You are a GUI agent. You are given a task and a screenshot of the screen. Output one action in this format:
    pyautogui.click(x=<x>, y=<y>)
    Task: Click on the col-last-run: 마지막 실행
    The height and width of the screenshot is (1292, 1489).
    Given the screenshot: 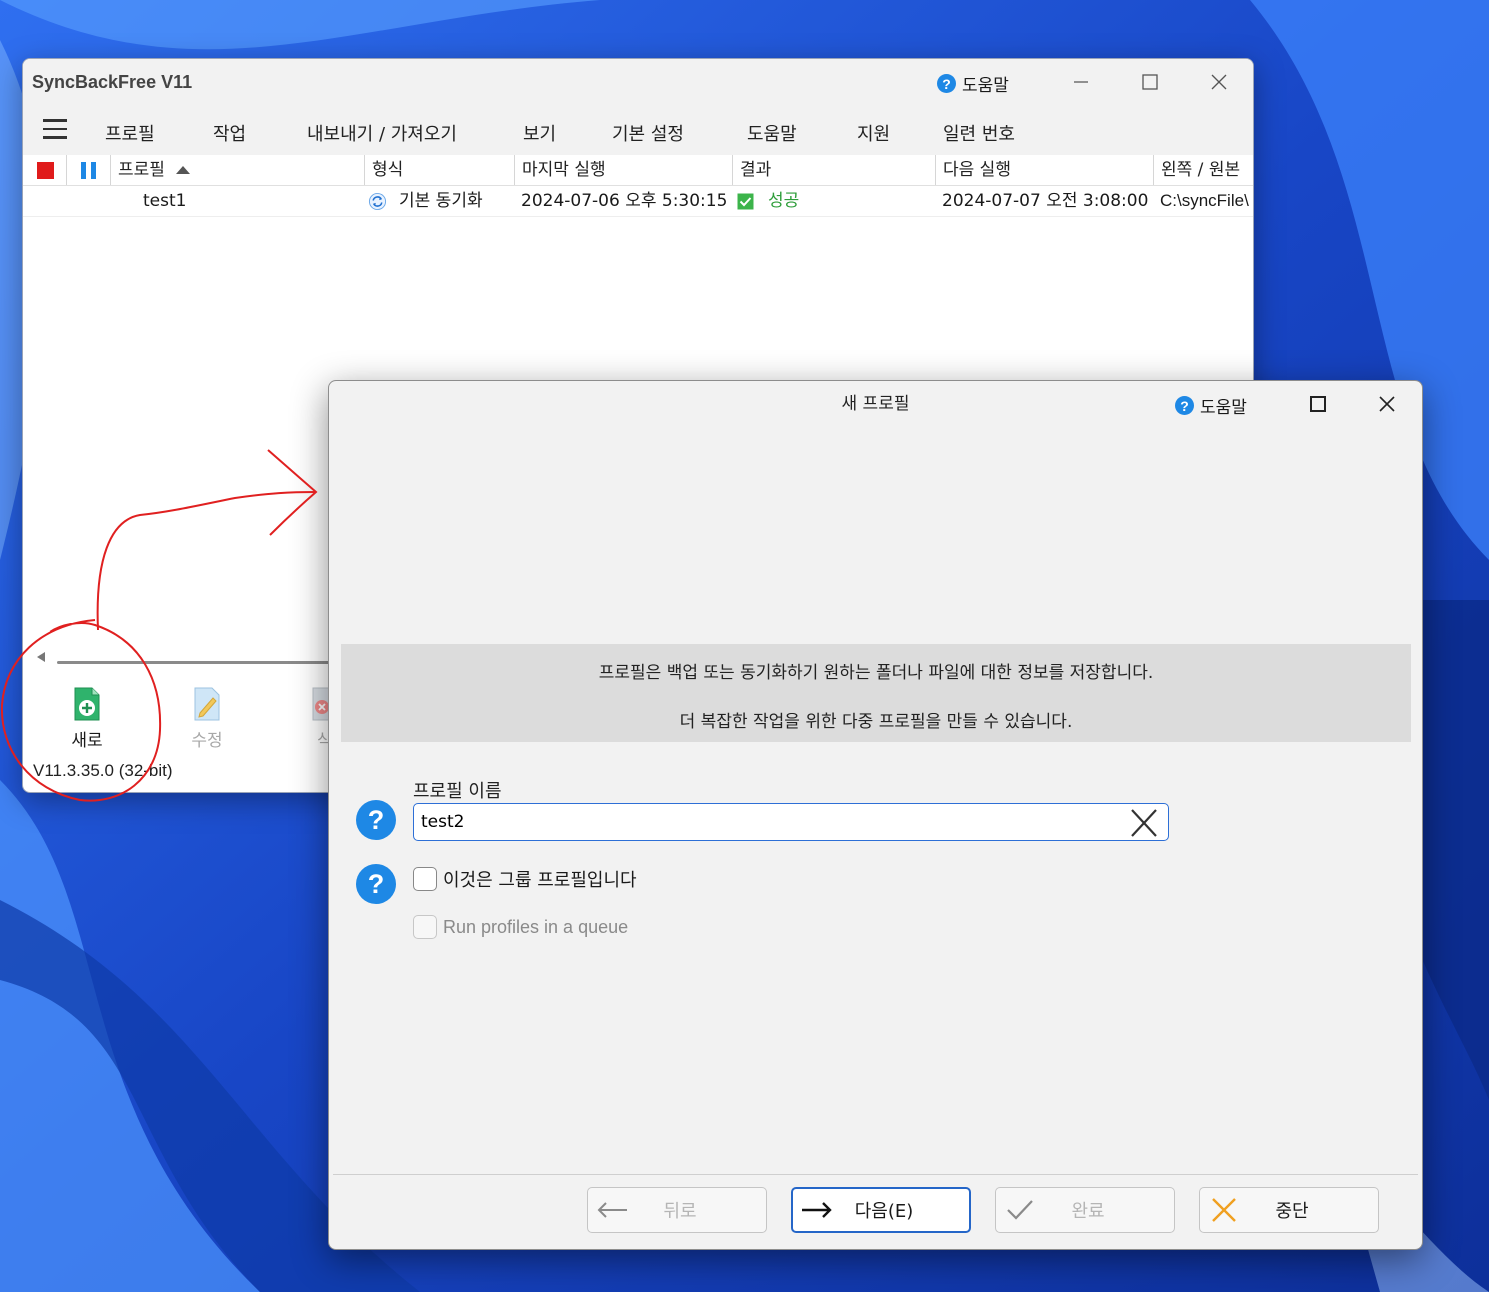 What is the action you would take?
    pyautogui.click(x=624, y=170)
    